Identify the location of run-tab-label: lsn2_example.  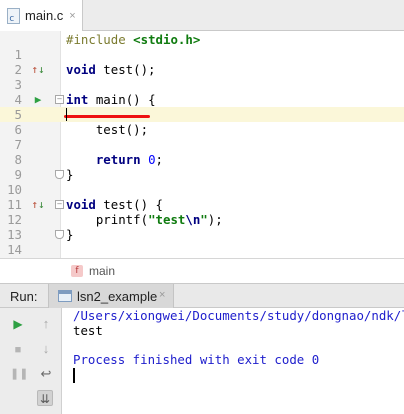
(117, 296).